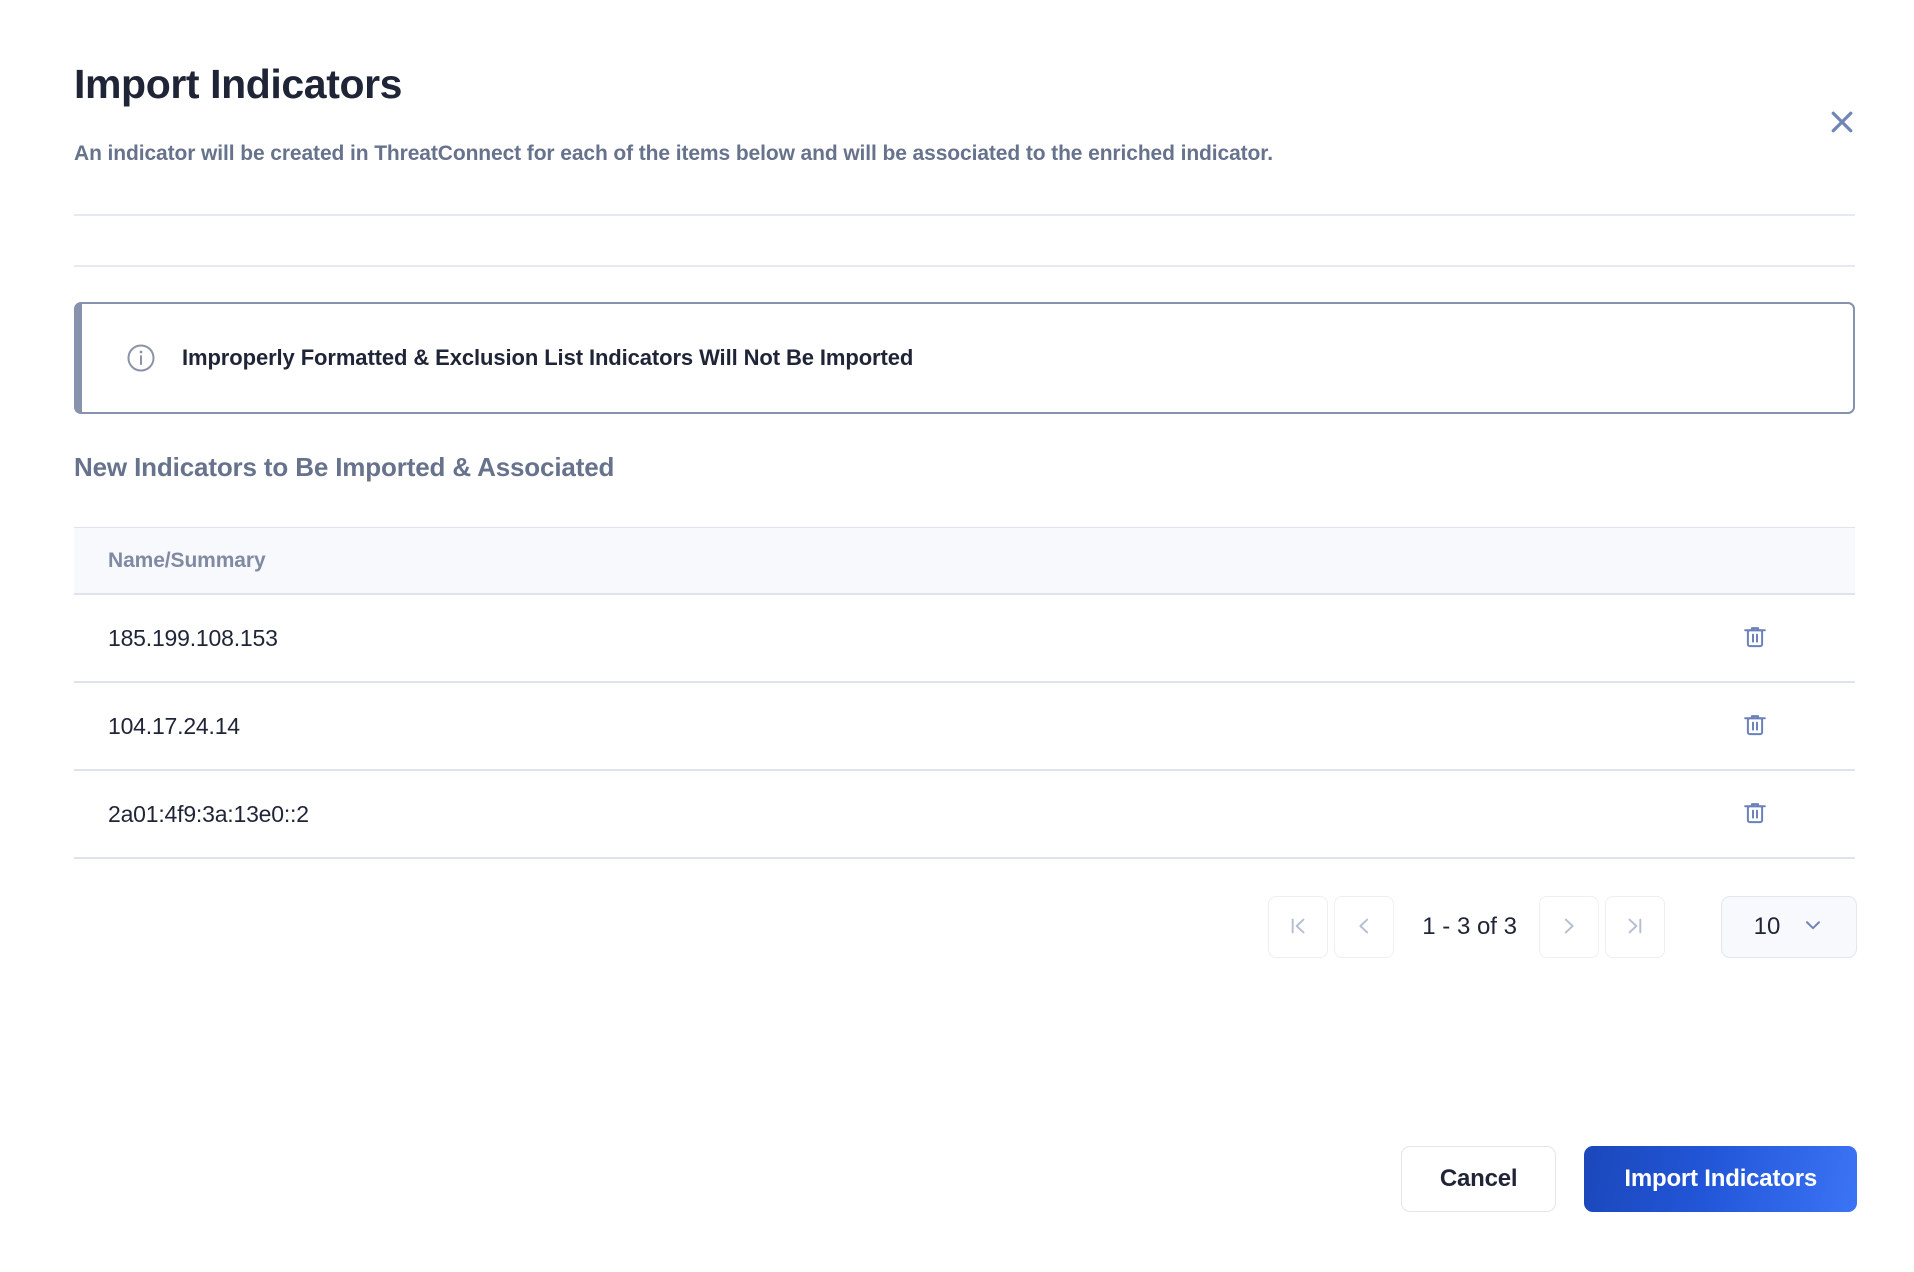  What do you see at coordinates (1767, 926) in the screenshot?
I see `page-size-value: 10` at bounding box center [1767, 926].